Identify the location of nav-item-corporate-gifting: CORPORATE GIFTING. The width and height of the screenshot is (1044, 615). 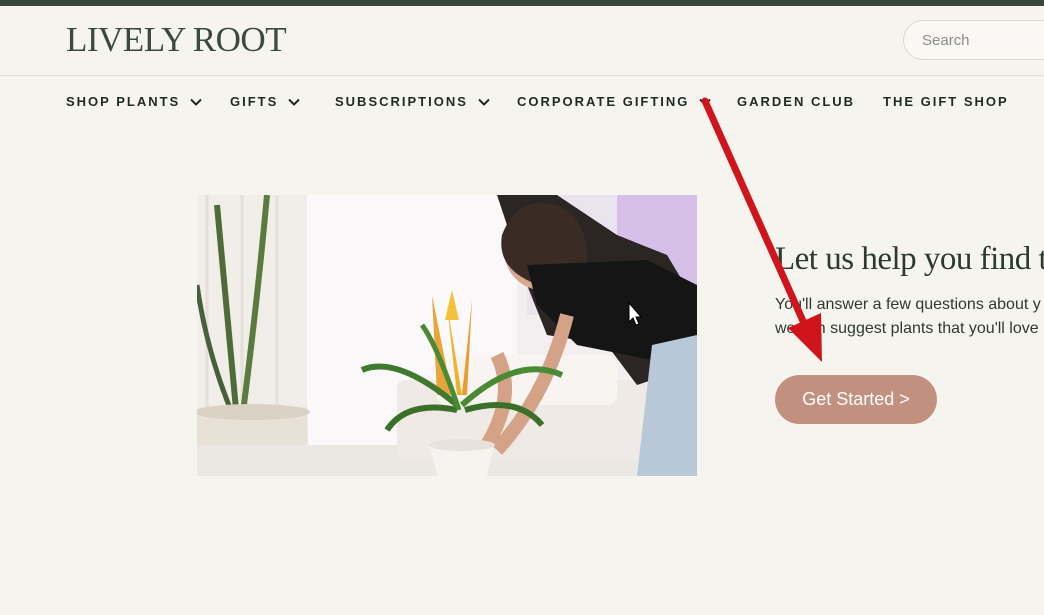
(614, 101).